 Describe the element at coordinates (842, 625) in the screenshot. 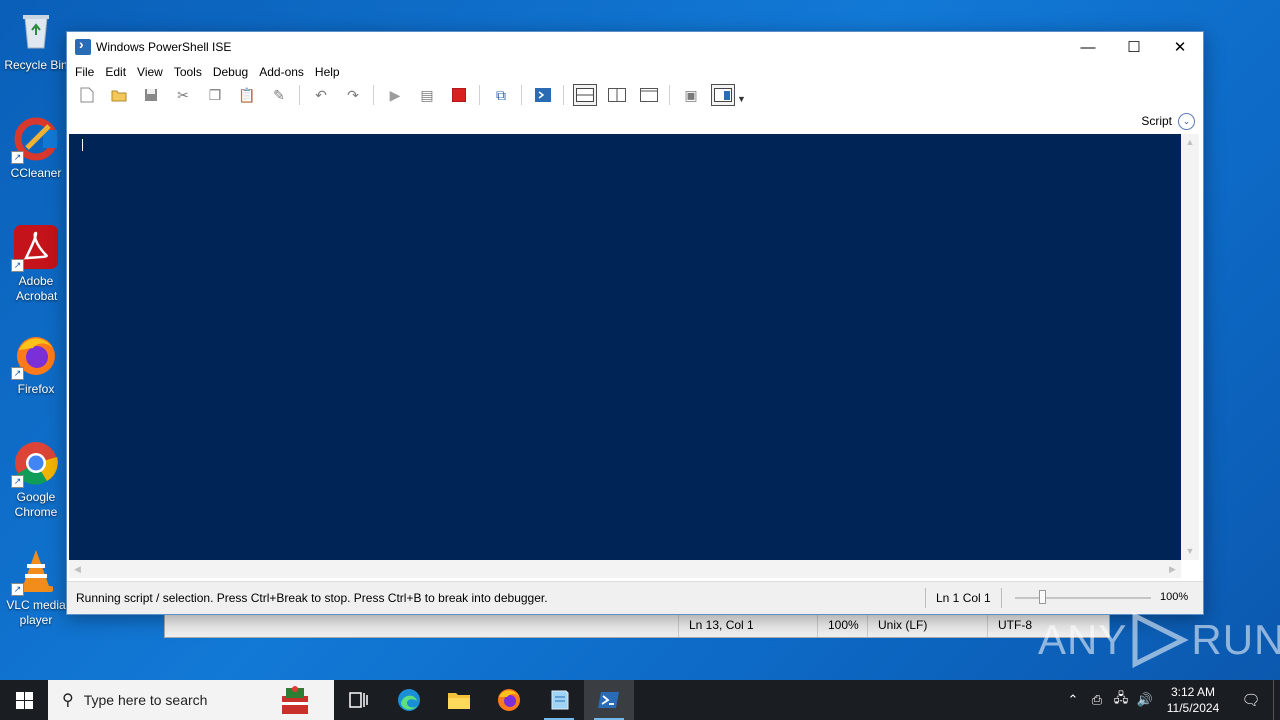

I see `bg-status-zoom: 100%` at that location.